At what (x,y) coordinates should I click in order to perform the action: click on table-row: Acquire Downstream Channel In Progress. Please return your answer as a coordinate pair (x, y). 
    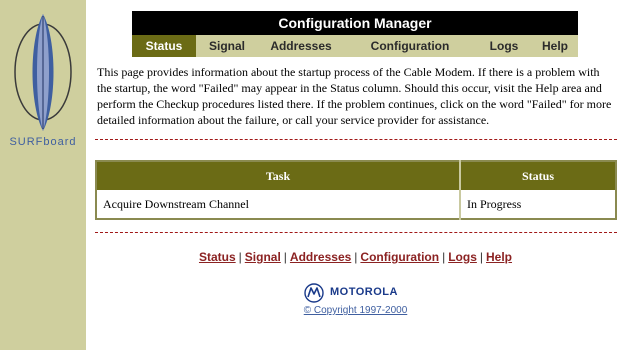
    Looking at the image, I should click on (356, 204).